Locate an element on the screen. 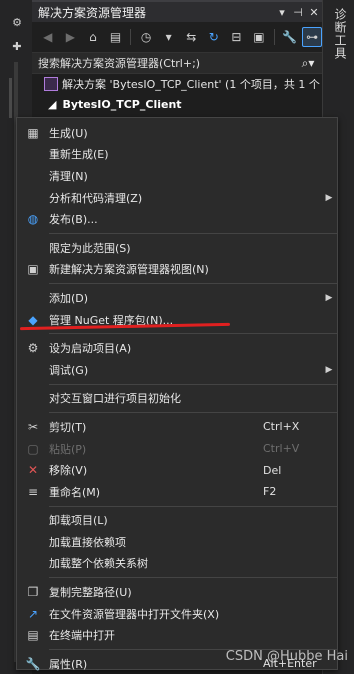 This screenshot has height=674, width=354. menu-item-newview: ▣ 新建解决方案资源管理器视图(N) is located at coordinates (177, 270).